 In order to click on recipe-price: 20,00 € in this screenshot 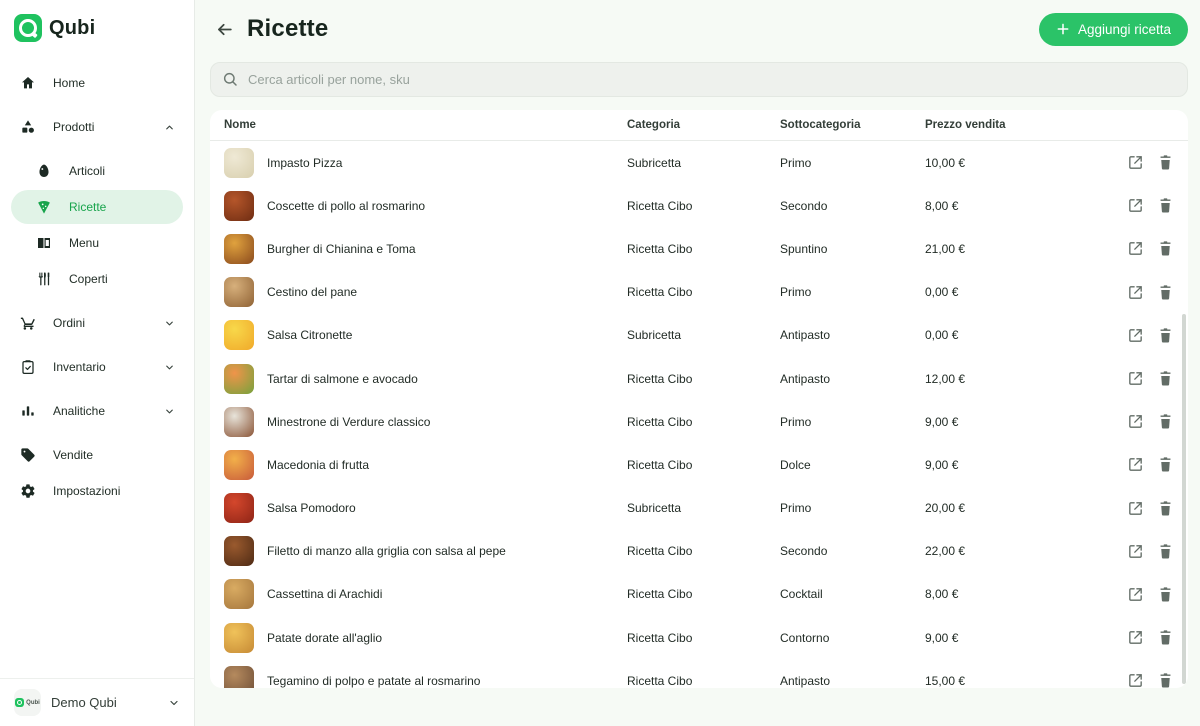, I will do `click(945, 508)`.